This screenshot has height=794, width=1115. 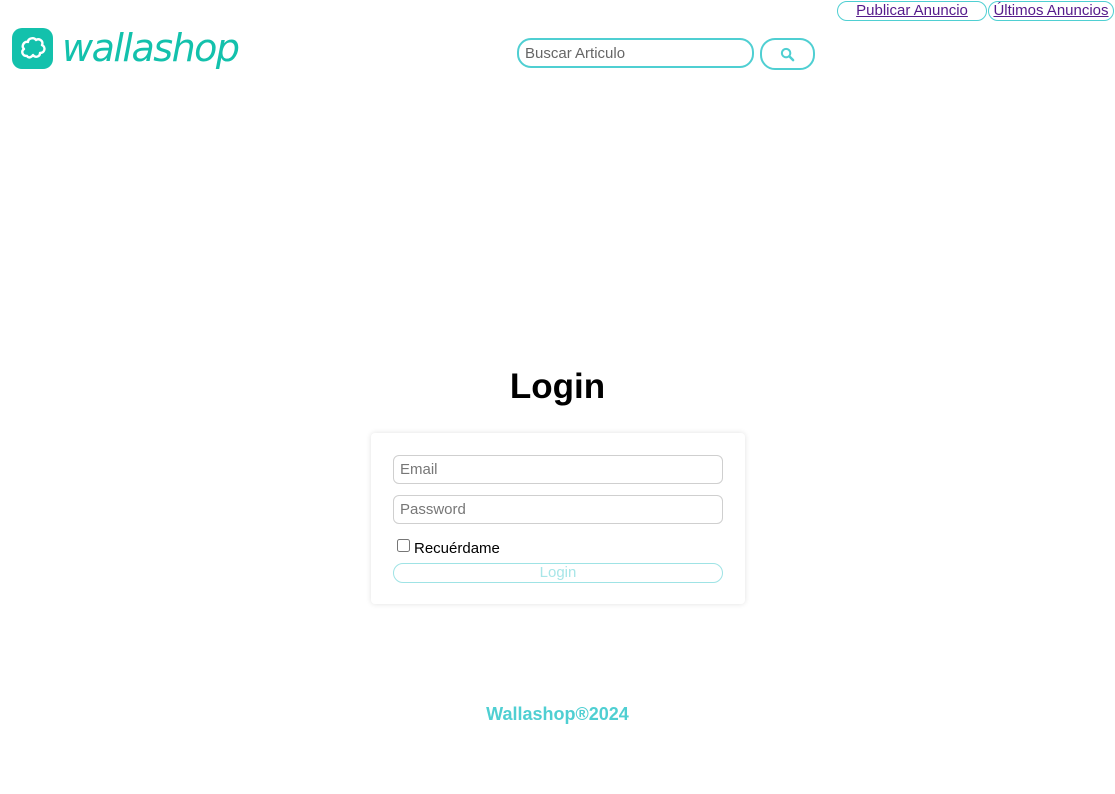 I want to click on search-input, so click(x=635, y=53).